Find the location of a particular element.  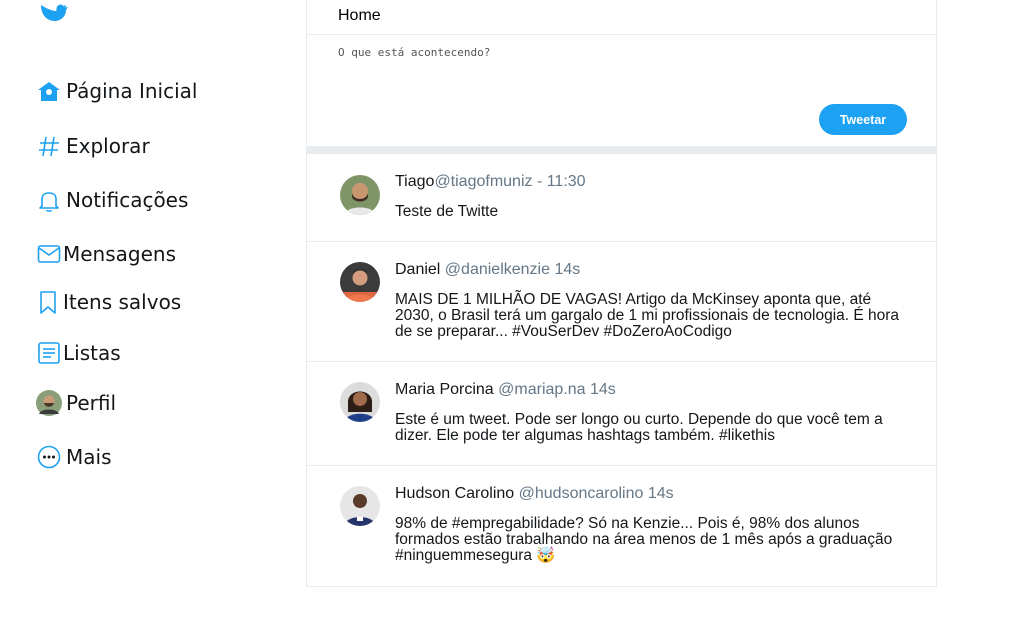

tweet-timestamp: - 11:30 is located at coordinates (559, 181).